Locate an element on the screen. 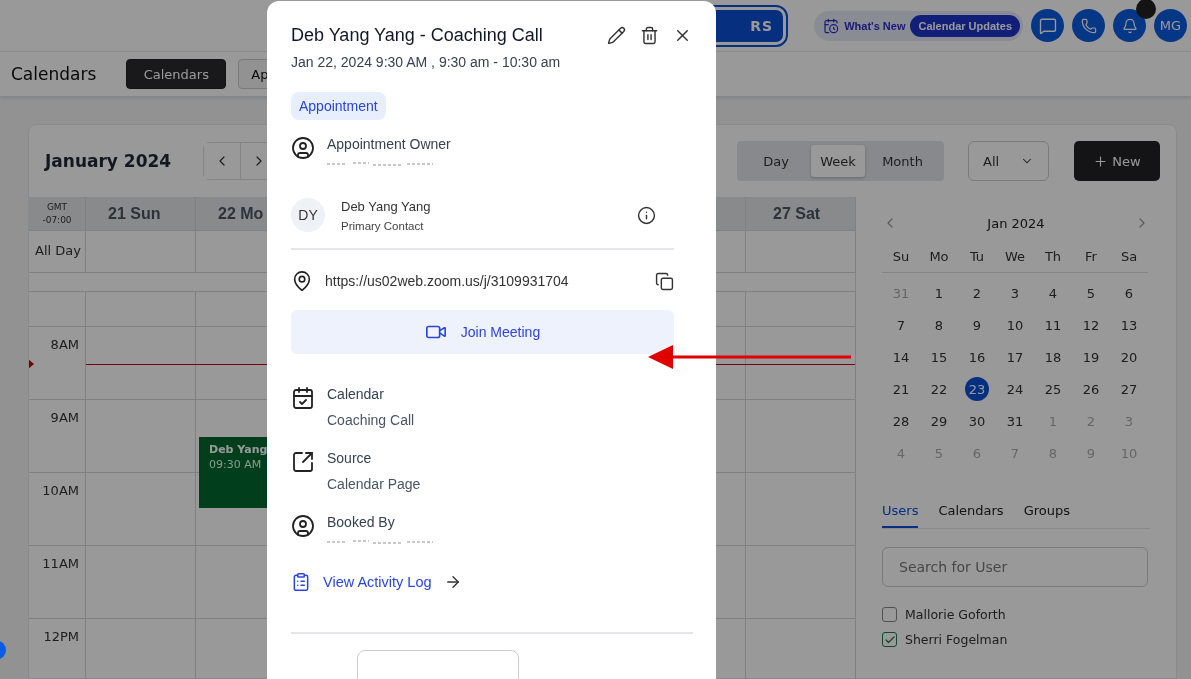 This screenshot has height=679, width=1191. calendar-day: 21 is located at coordinates (901, 389).